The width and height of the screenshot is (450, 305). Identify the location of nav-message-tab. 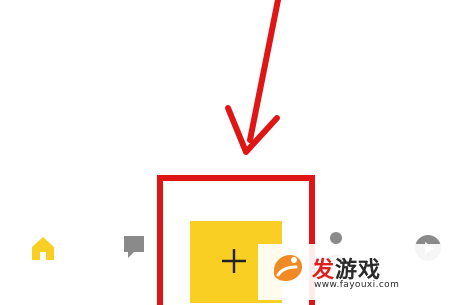
(134, 247).